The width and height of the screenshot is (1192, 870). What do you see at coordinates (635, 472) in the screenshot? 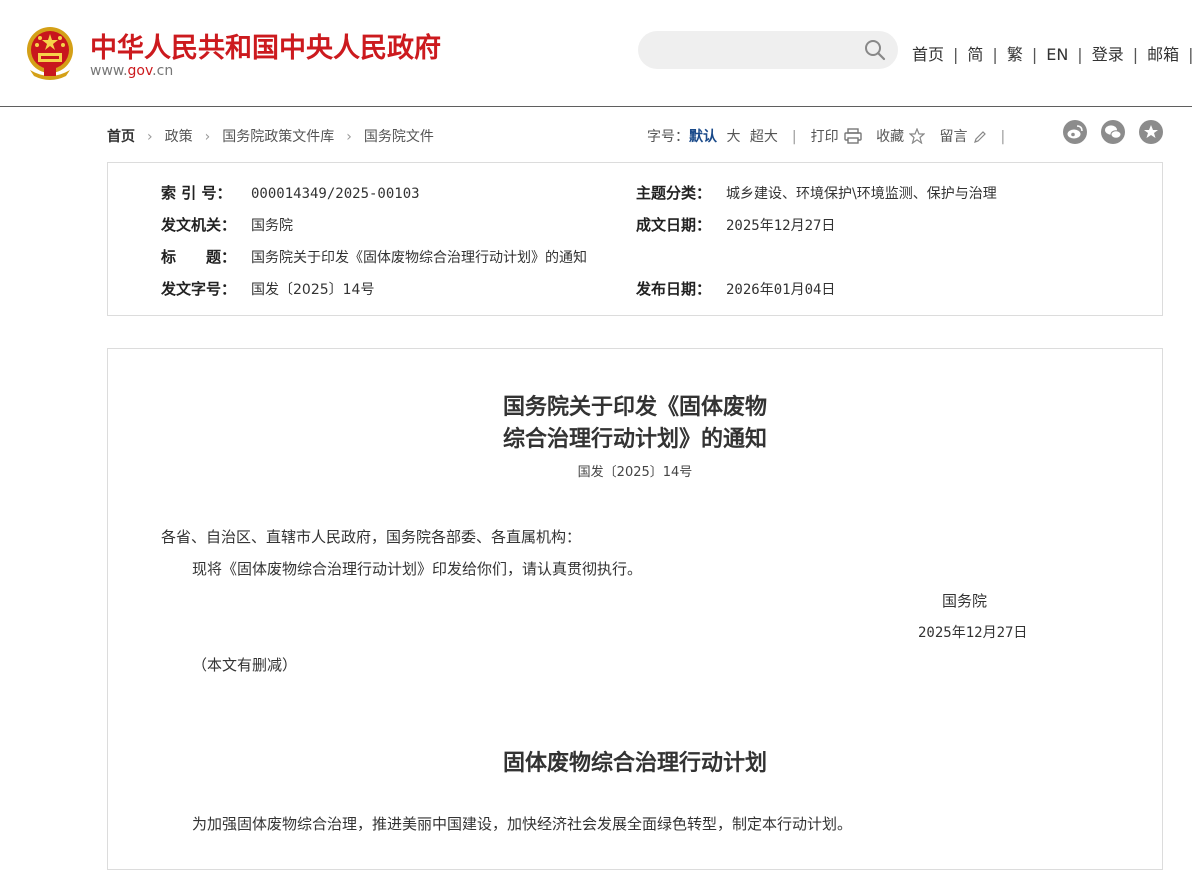
I see `article-doc-number: 国发〔2025〕14号` at bounding box center [635, 472].